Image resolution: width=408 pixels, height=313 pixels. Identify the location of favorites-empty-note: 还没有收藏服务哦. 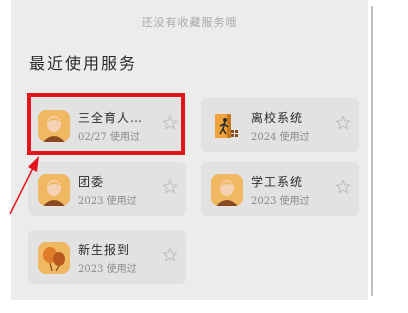
(189, 22).